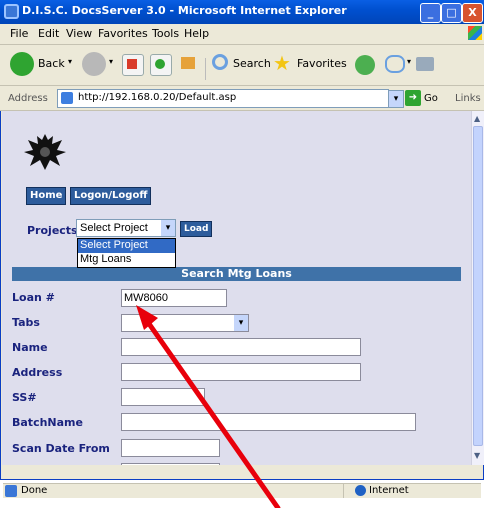 The width and height of the screenshot is (484, 508). Describe the element at coordinates (46, 196) in the screenshot. I see `home-nav-button: Home` at that location.